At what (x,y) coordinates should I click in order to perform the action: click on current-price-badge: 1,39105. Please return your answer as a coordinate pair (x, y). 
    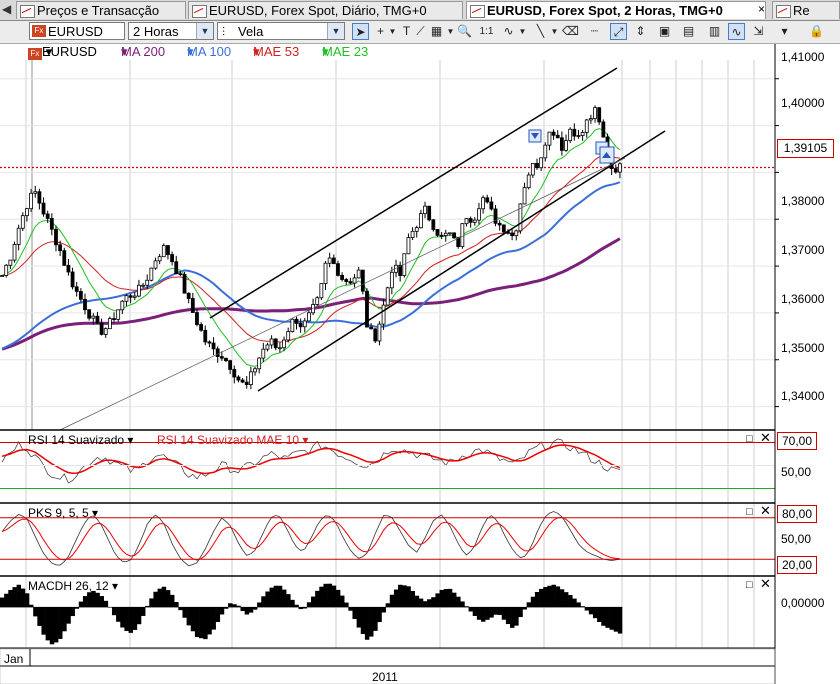
    Looking at the image, I should click on (805, 148).